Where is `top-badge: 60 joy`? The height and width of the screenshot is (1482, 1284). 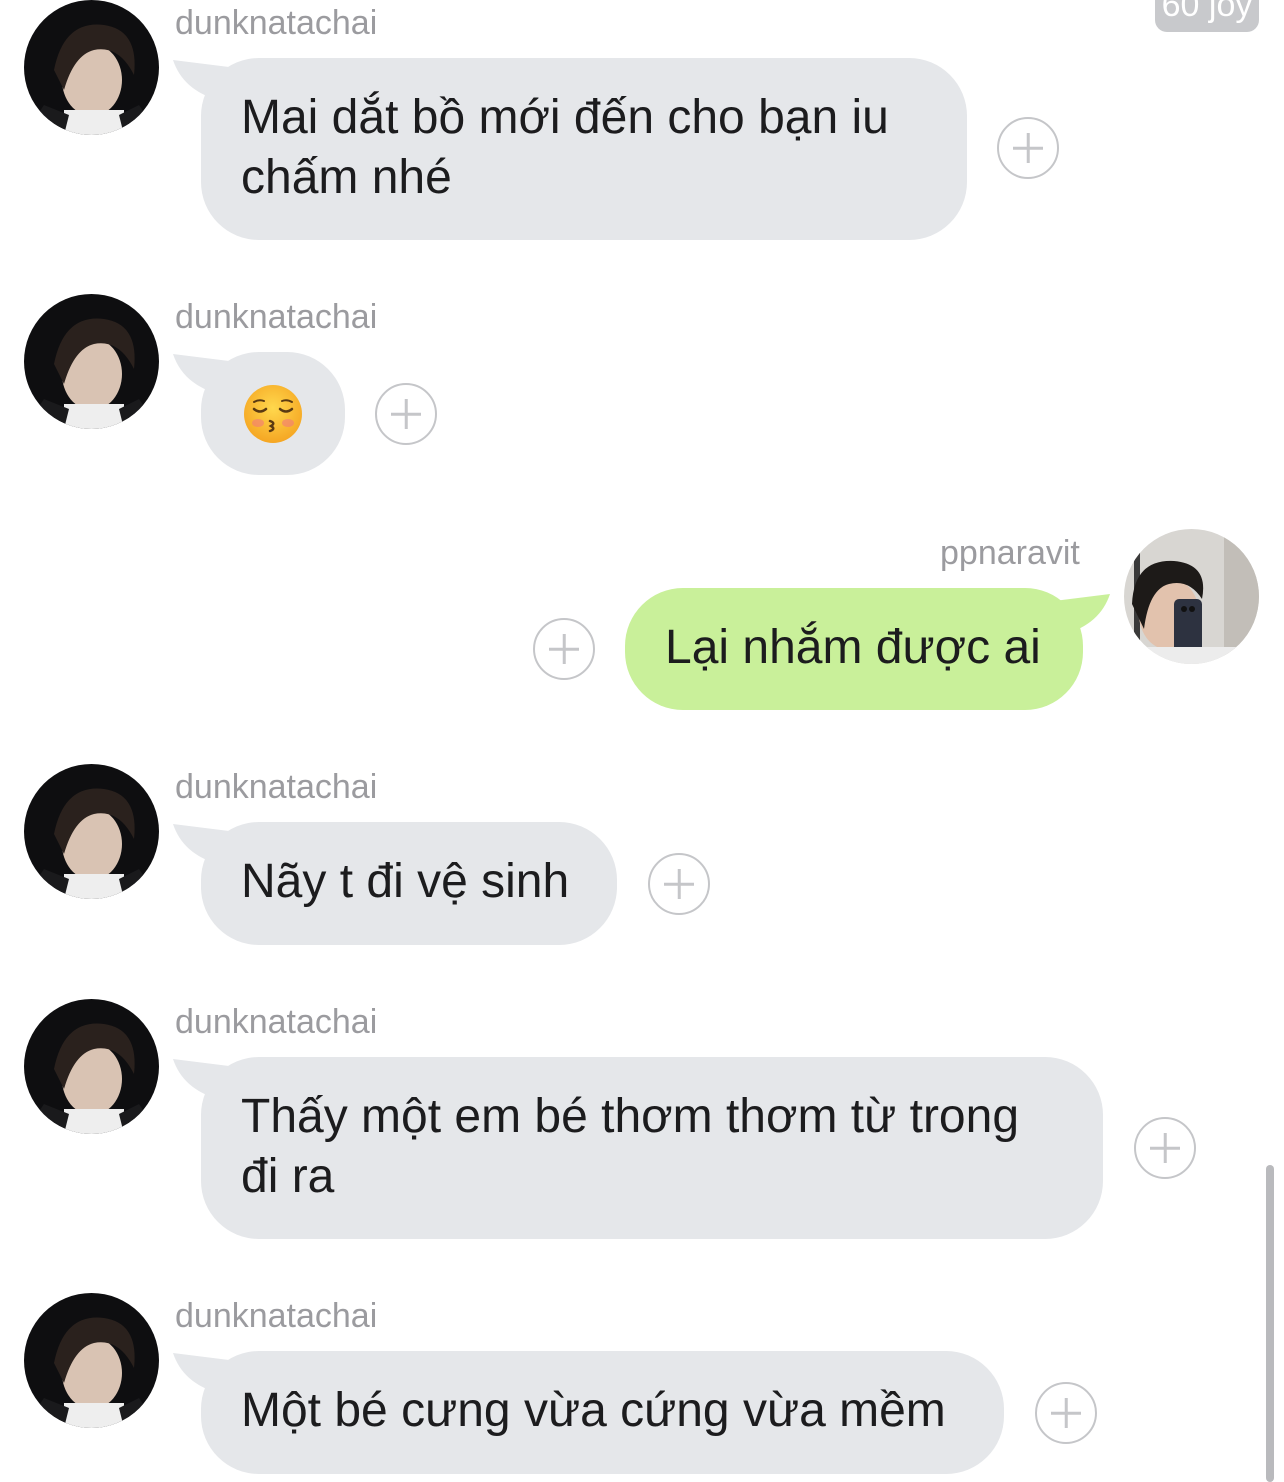 top-badge: 60 joy is located at coordinates (1207, 16).